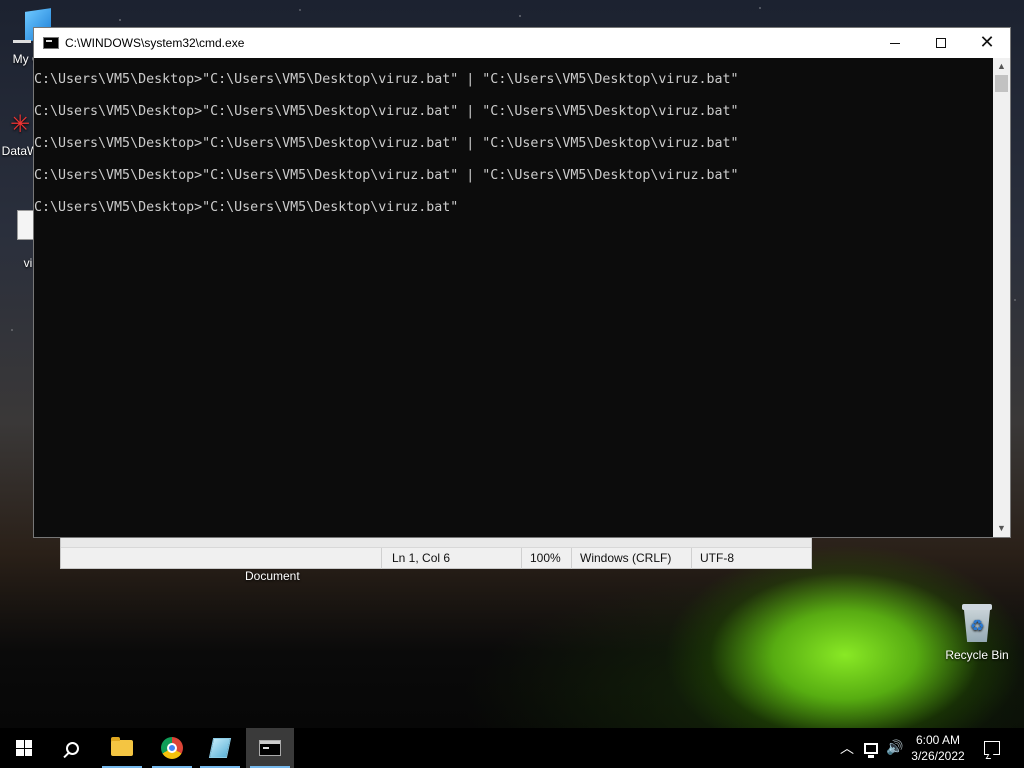  I want to click on desktop-icon-label-document: Document, so click(272, 576).